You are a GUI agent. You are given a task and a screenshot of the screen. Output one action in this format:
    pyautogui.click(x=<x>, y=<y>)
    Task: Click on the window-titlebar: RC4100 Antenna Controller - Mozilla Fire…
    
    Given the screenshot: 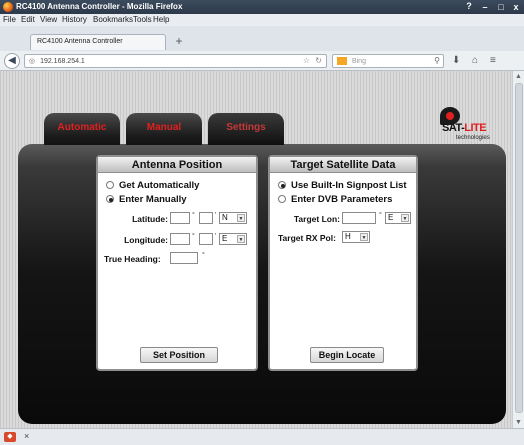 What is the action you would take?
    pyautogui.click(x=262, y=7)
    